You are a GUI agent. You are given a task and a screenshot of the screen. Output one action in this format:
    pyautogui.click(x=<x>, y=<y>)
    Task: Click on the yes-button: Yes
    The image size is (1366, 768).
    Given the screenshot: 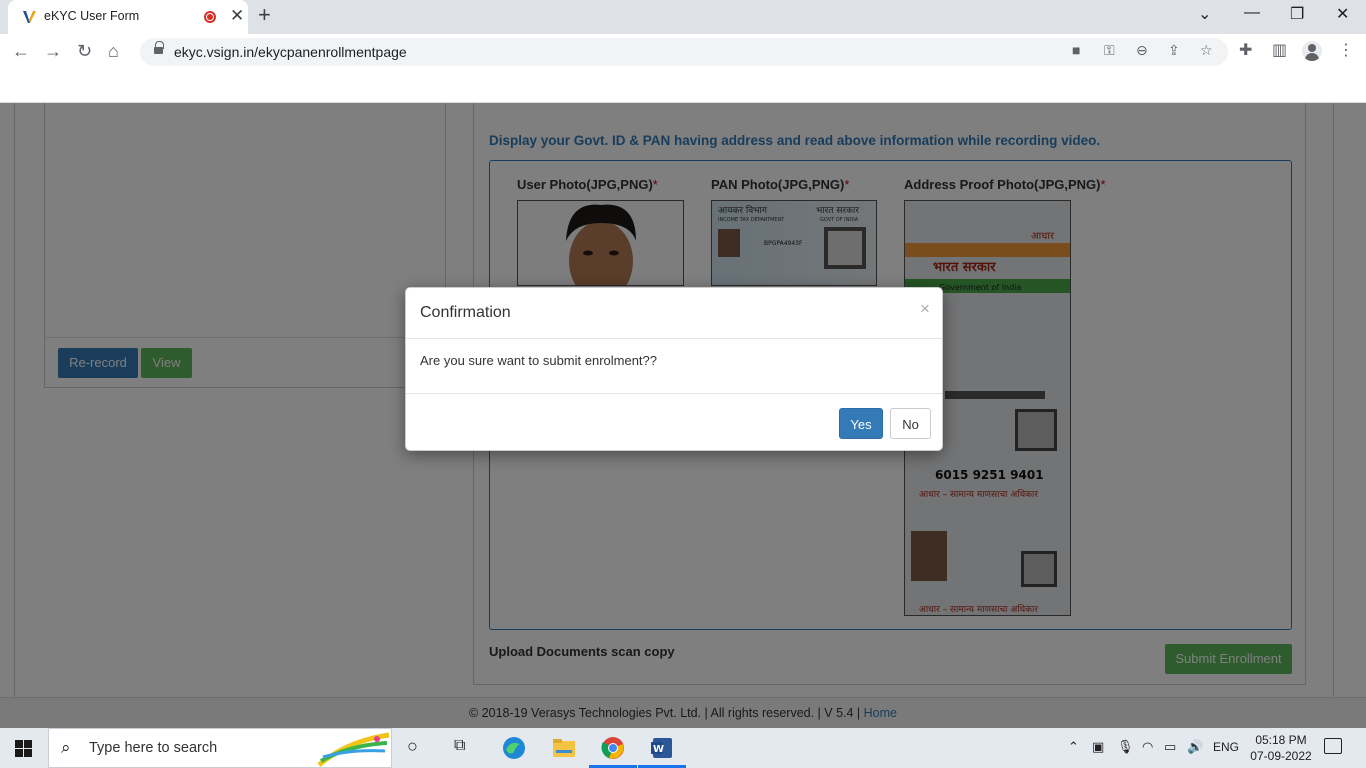 What is the action you would take?
    pyautogui.click(x=861, y=423)
    